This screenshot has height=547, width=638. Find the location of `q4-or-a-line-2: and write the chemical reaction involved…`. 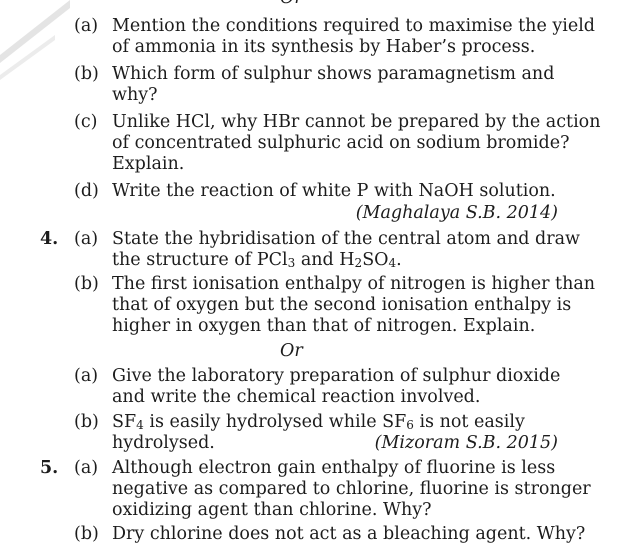

q4-or-a-line-2: and write the chemical reaction involved… is located at coordinates (296, 397).